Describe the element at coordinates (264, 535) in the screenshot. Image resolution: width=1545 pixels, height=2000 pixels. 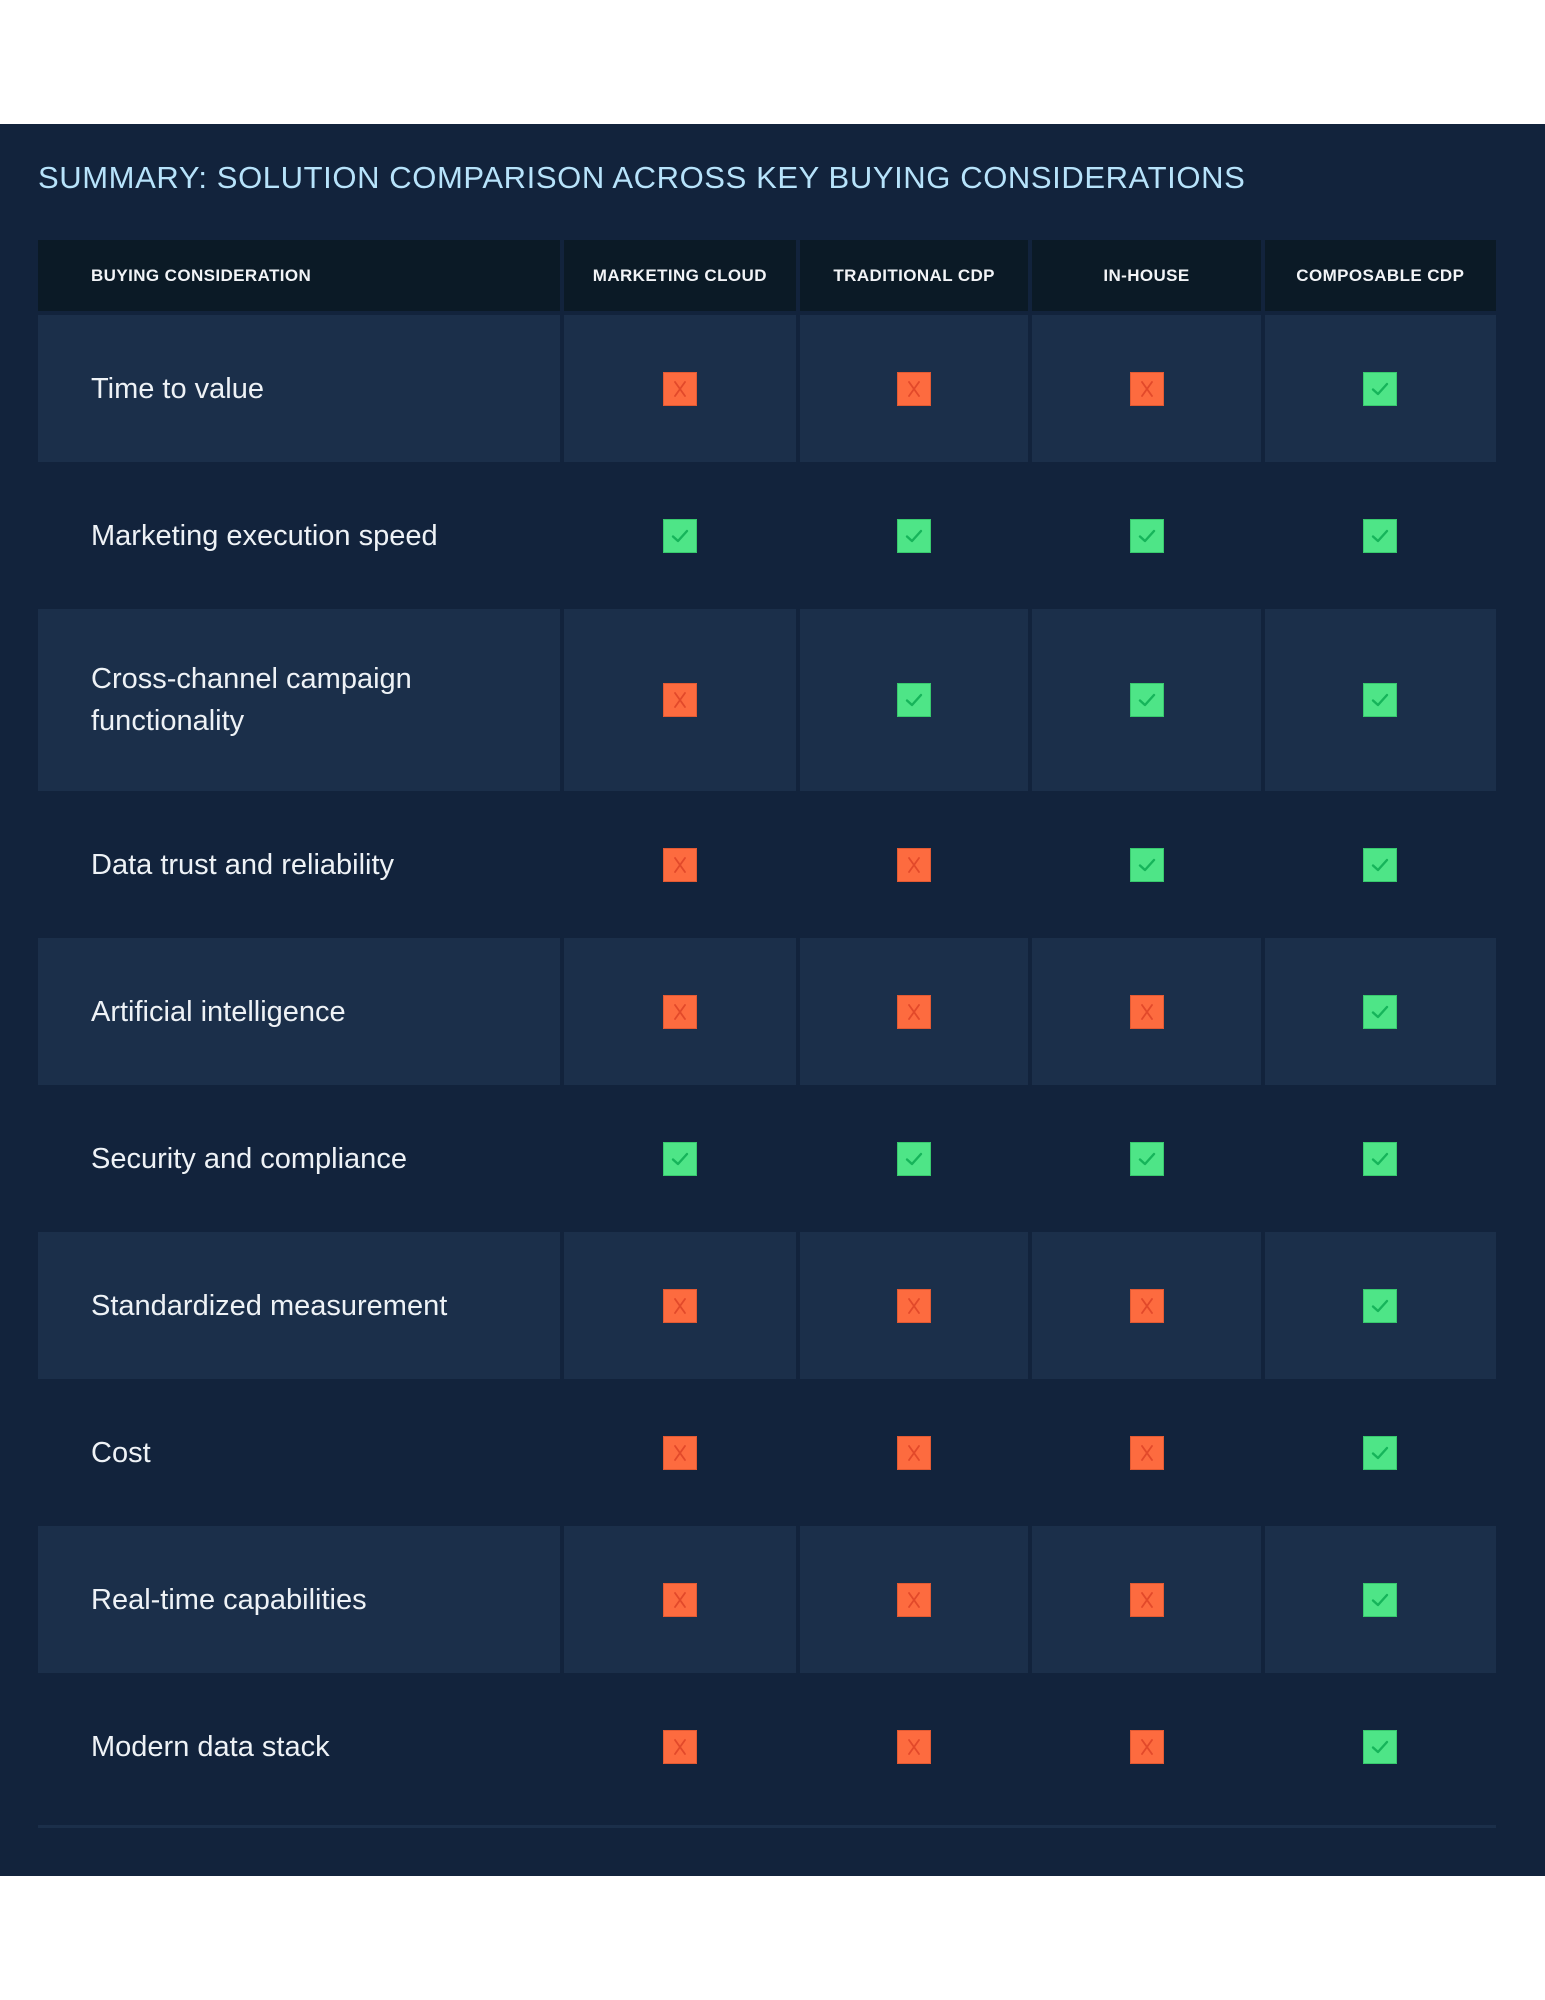
I see `row-label: Marketing execution speed` at that location.